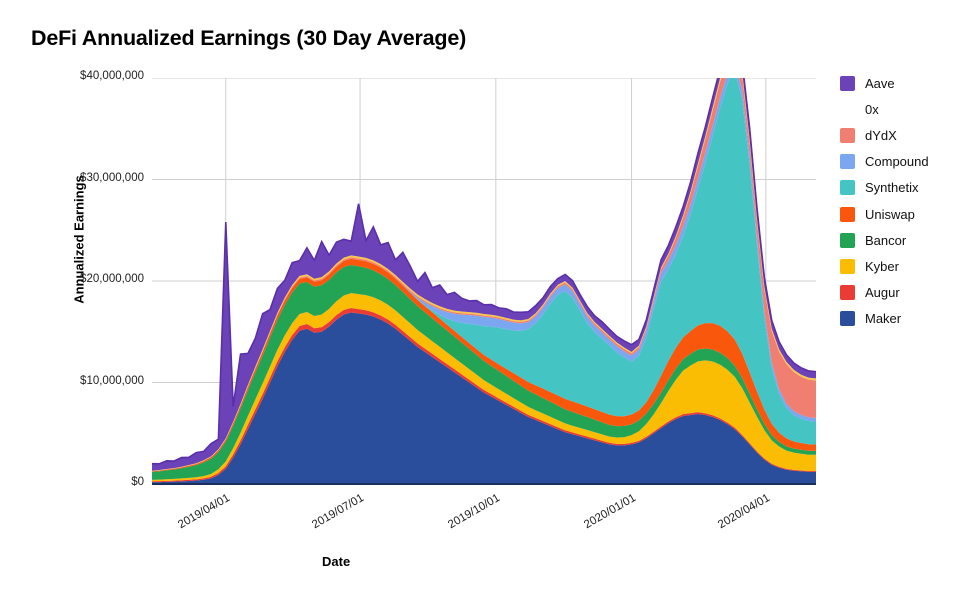  Describe the element at coordinates (882, 266) in the screenshot. I see `legend-item-label: Kyber` at that location.